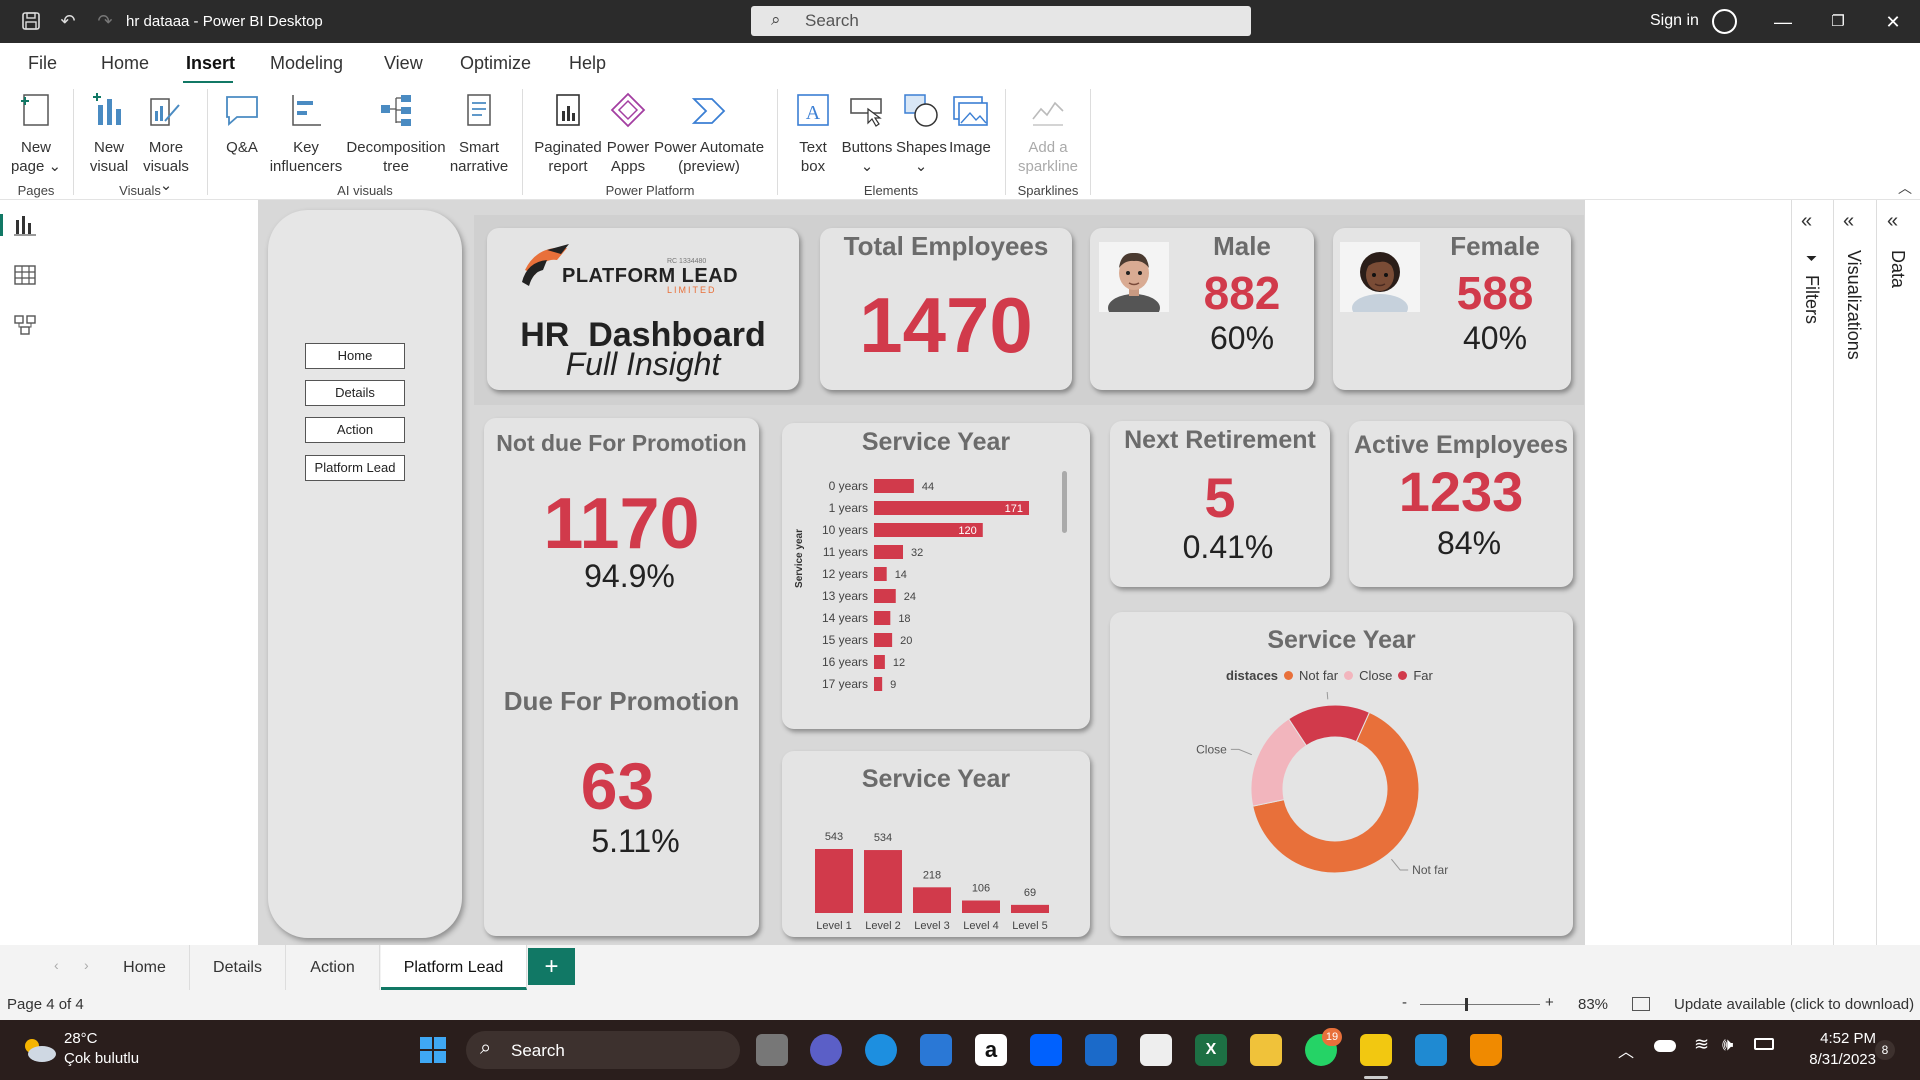  Describe the element at coordinates (355, 393) in the screenshot. I see `nav-details-button: Details` at that location.